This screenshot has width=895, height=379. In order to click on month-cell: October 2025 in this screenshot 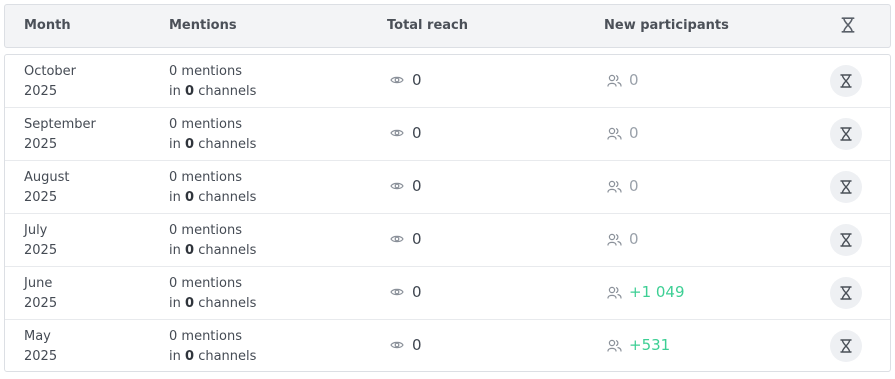, I will do `click(50, 82)`.